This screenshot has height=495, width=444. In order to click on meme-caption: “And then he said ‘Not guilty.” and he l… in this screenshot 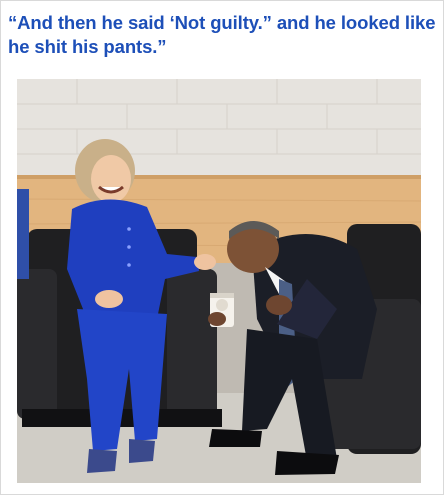, I will do `click(222, 34)`.